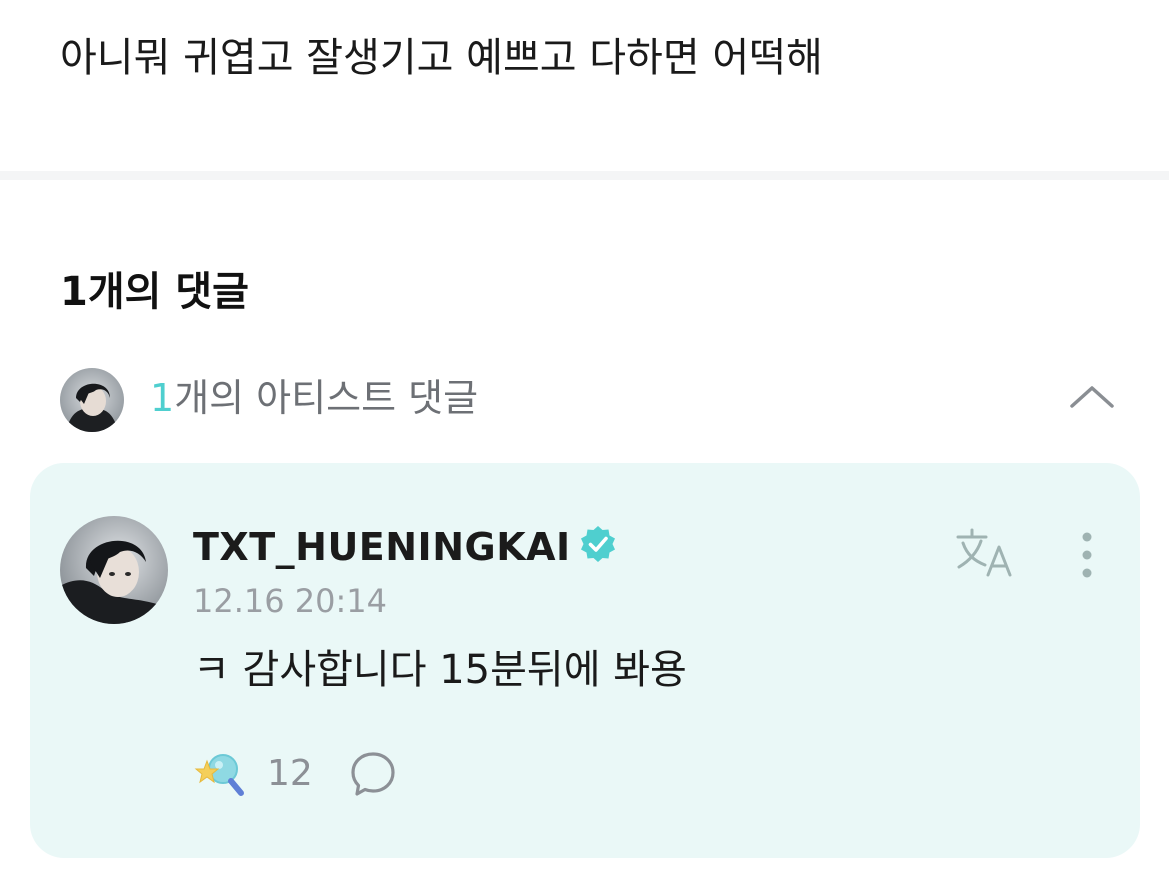  Describe the element at coordinates (290, 601) in the screenshot. I see `comment-timestamp: 12.16 20:14` at that location.